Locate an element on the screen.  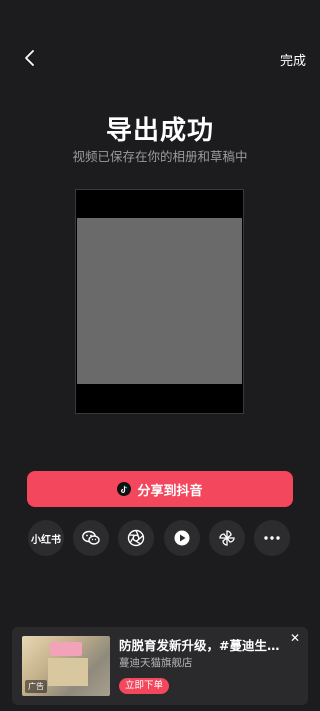
share-more-button is located at coordinates (271, 538).